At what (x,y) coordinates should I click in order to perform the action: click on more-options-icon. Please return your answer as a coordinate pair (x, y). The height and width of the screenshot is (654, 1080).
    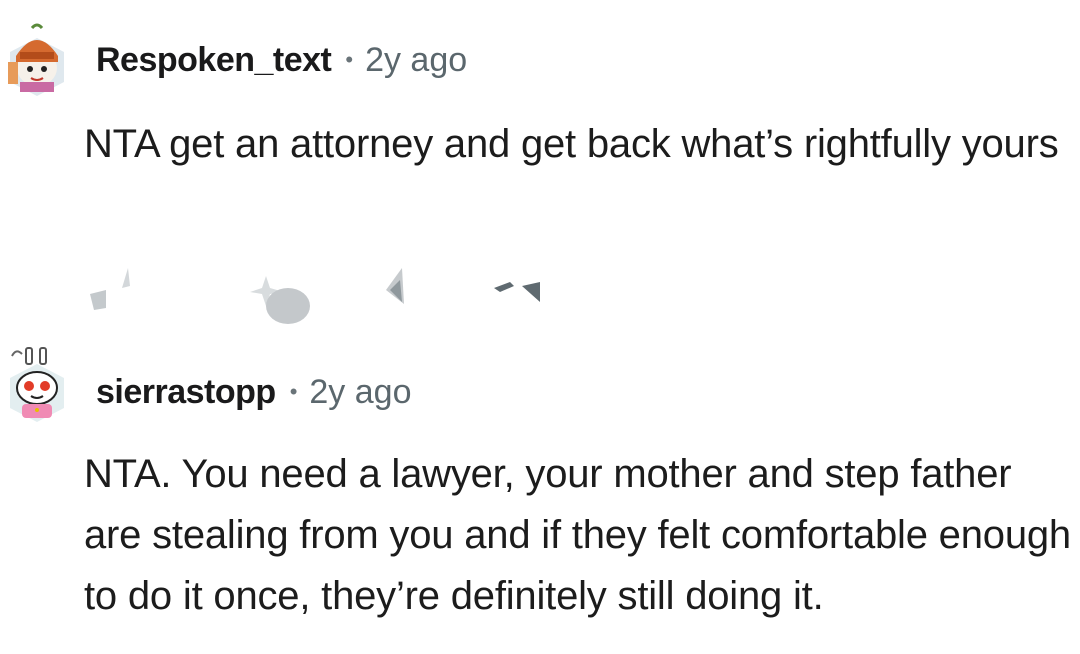
    Looking at the image, I should click on (517, 292).